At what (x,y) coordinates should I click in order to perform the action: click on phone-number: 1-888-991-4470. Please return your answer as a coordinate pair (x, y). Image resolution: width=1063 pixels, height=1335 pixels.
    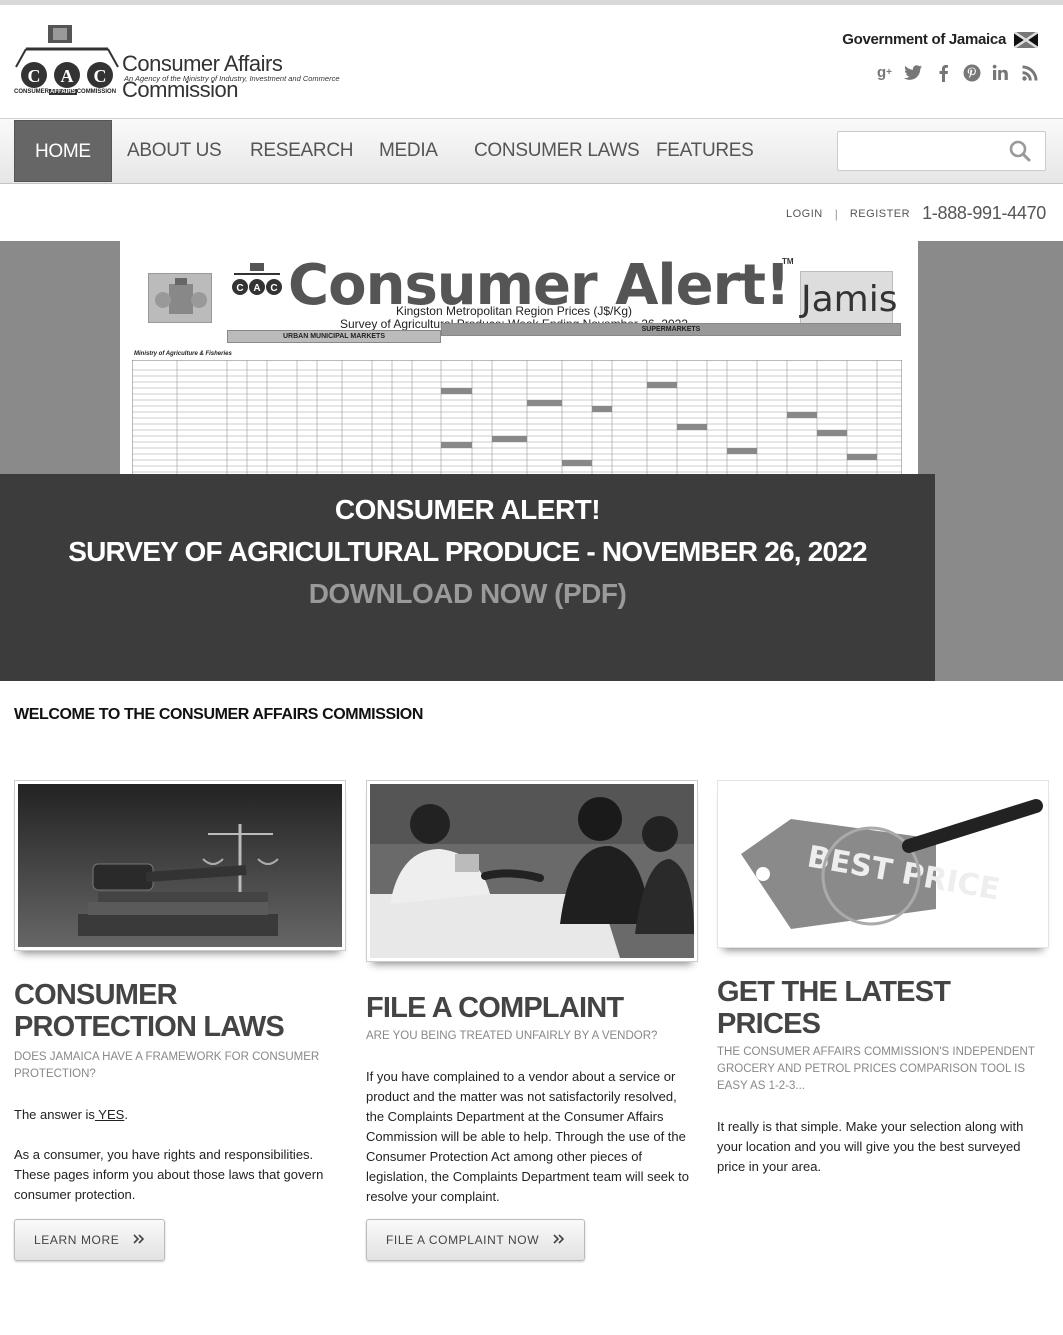
    Looking at the image, I should click on (984, 213).